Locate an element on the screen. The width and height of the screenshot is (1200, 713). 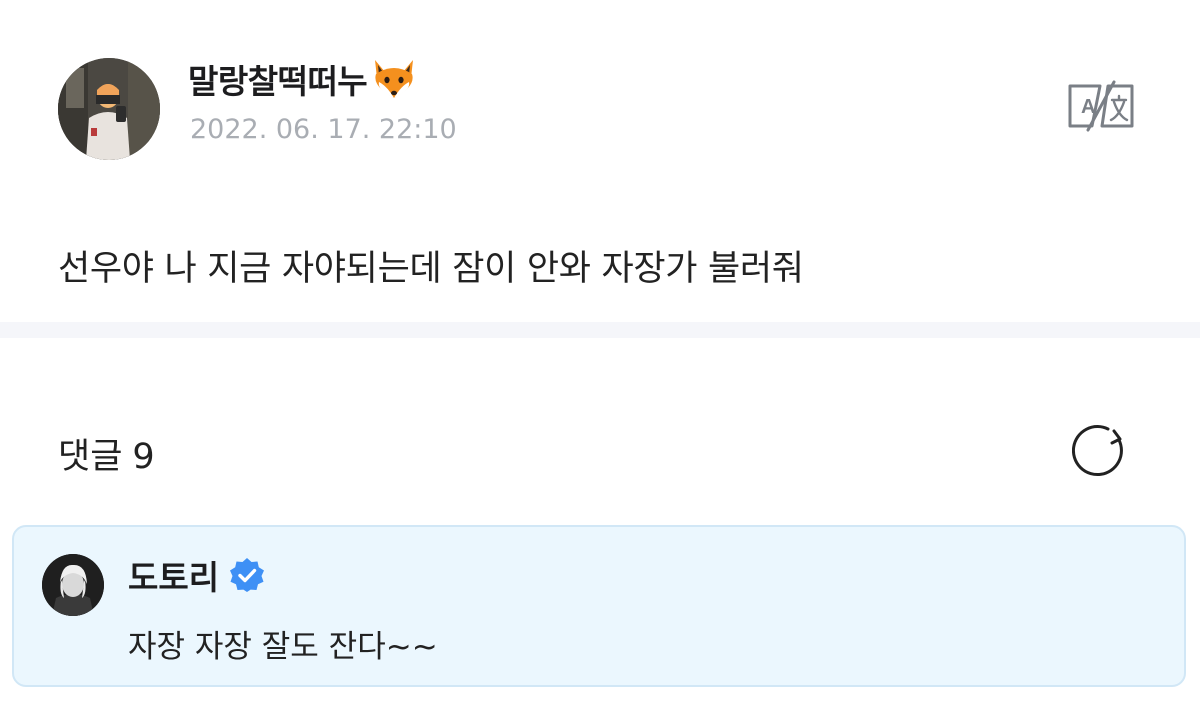
translate-icon: A is located at coordinates (1101, 106).